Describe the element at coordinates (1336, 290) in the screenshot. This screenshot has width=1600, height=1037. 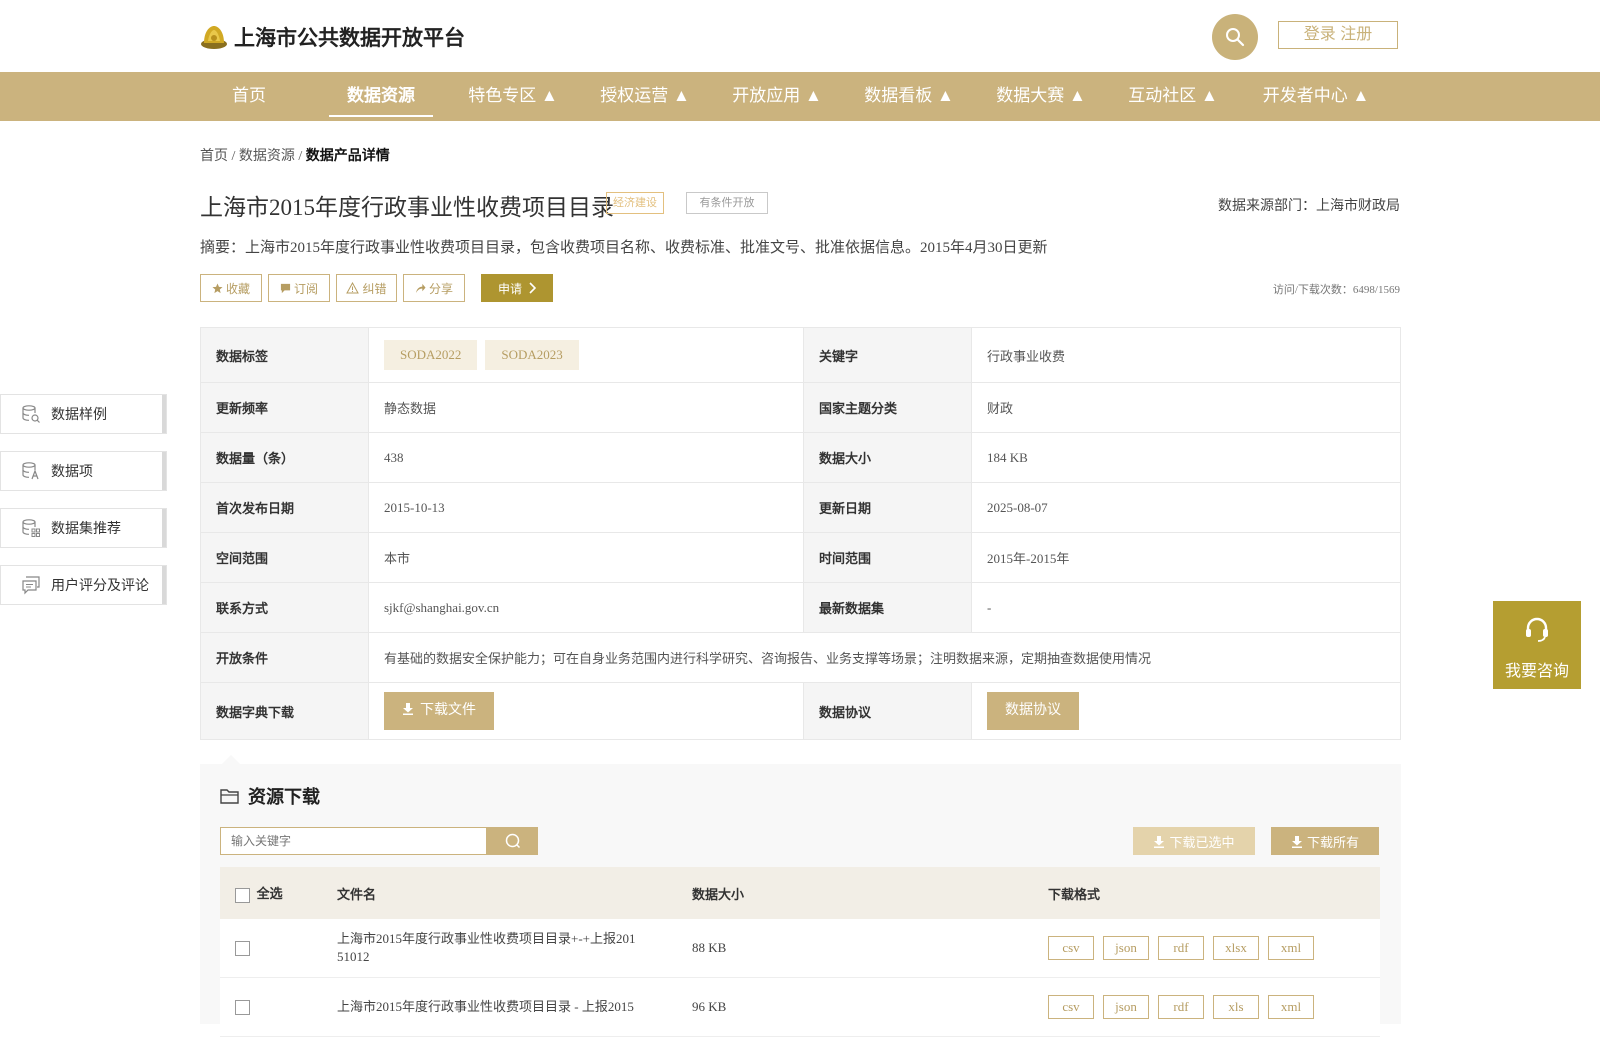
I see `visit-download-count: 访问/下载次数：6498/1569` at that location.